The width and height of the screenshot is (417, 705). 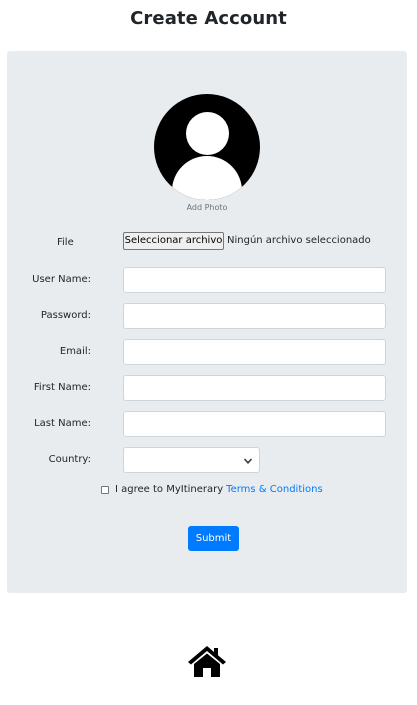 What do you see at coordinates (69, 459) in the screenshot?
I see `country-label: Country:` at bounding box center [69, 459].